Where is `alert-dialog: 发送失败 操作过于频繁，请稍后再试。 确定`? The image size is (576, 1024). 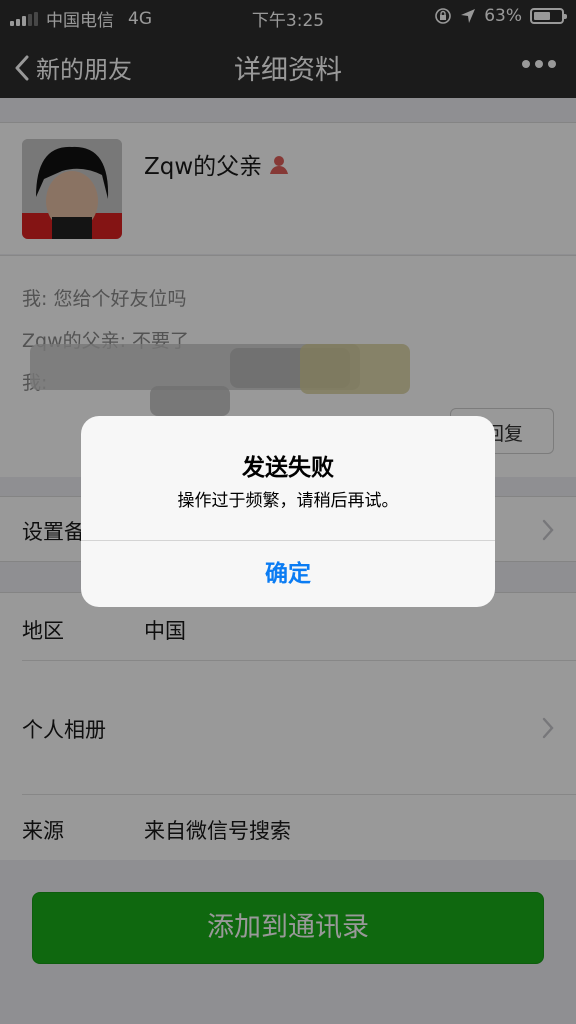
alert-dialog: 发送失败 操作过于频繁，请稍后再试。 确定 is located at coordinates (288, 511).